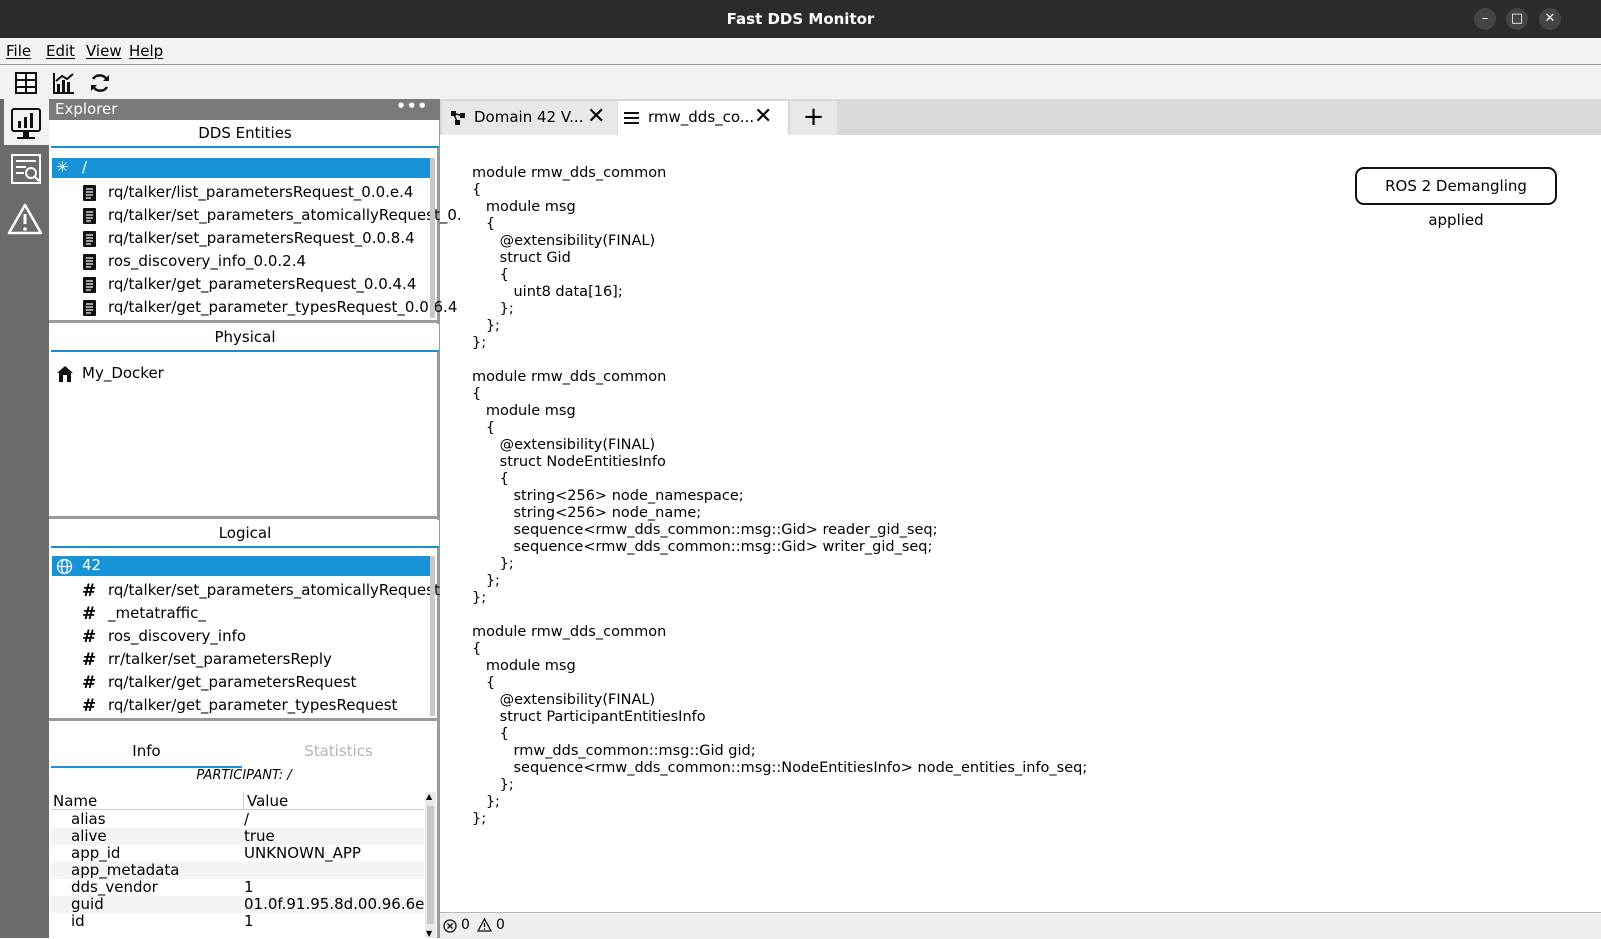 This screenshot has height=939, width=1601. I want to click on search-document-icon, so click(26, 169).